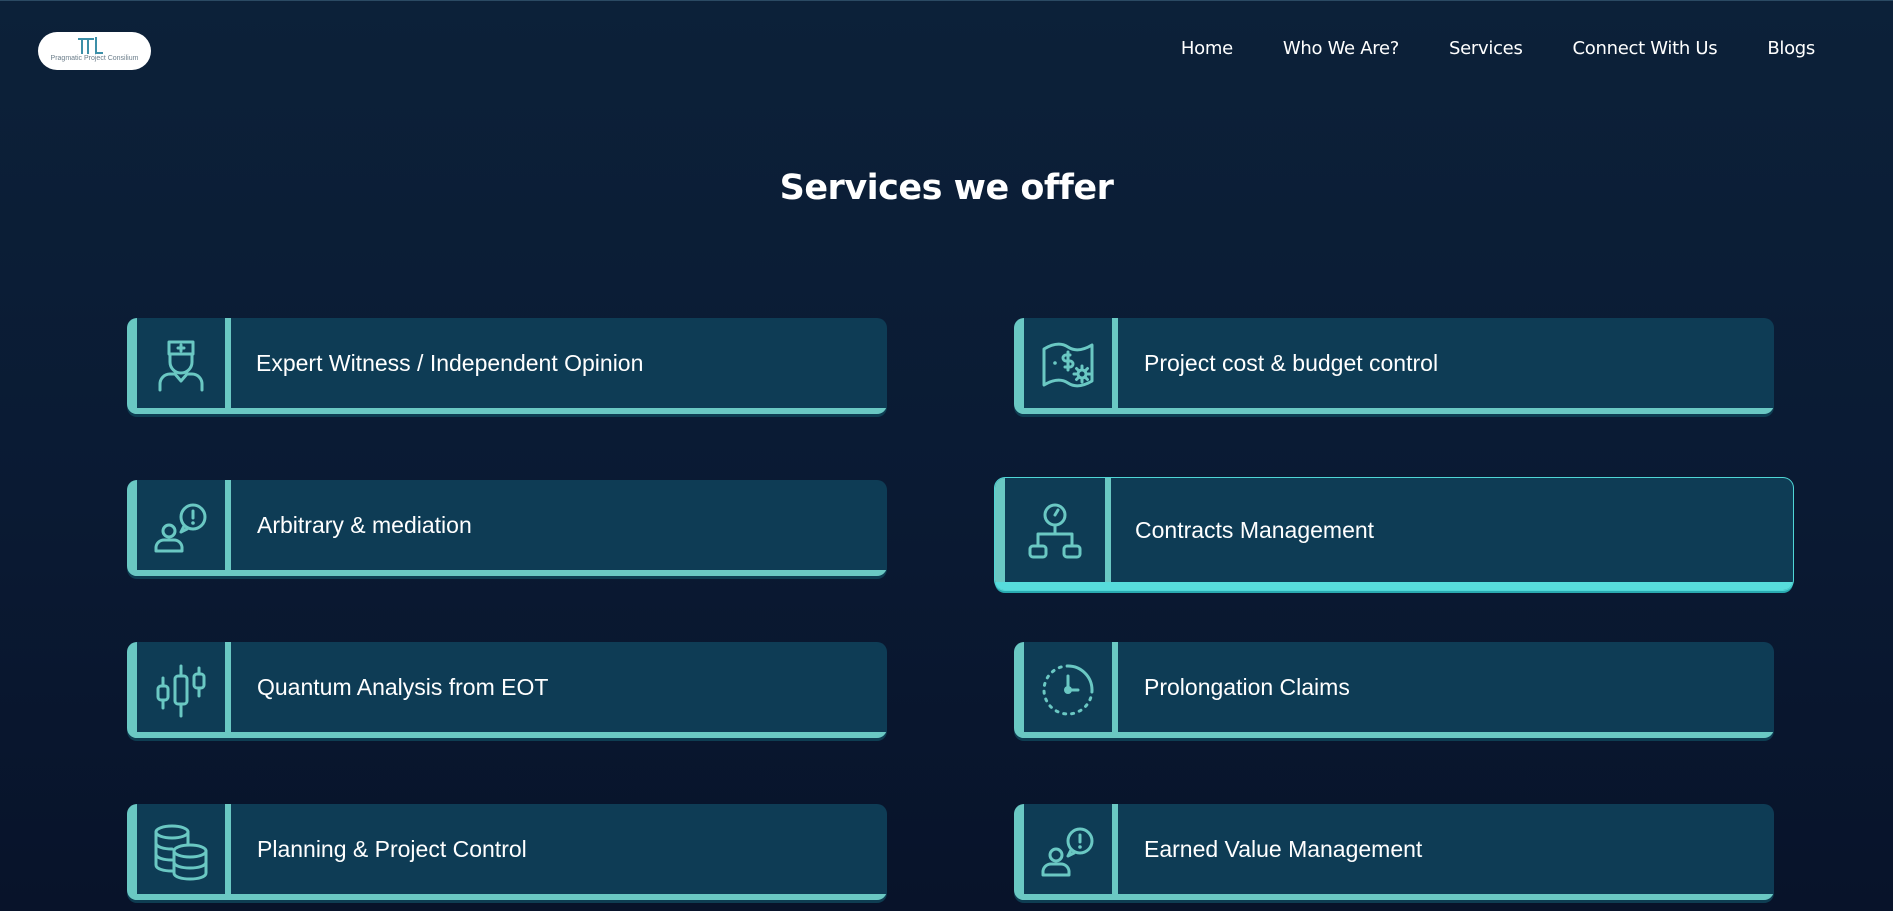  What do you see at coordinates (1247, 686) in the screenshot?
I see `service-label: Prolongation Claims` at bounding box center [1247, 686].